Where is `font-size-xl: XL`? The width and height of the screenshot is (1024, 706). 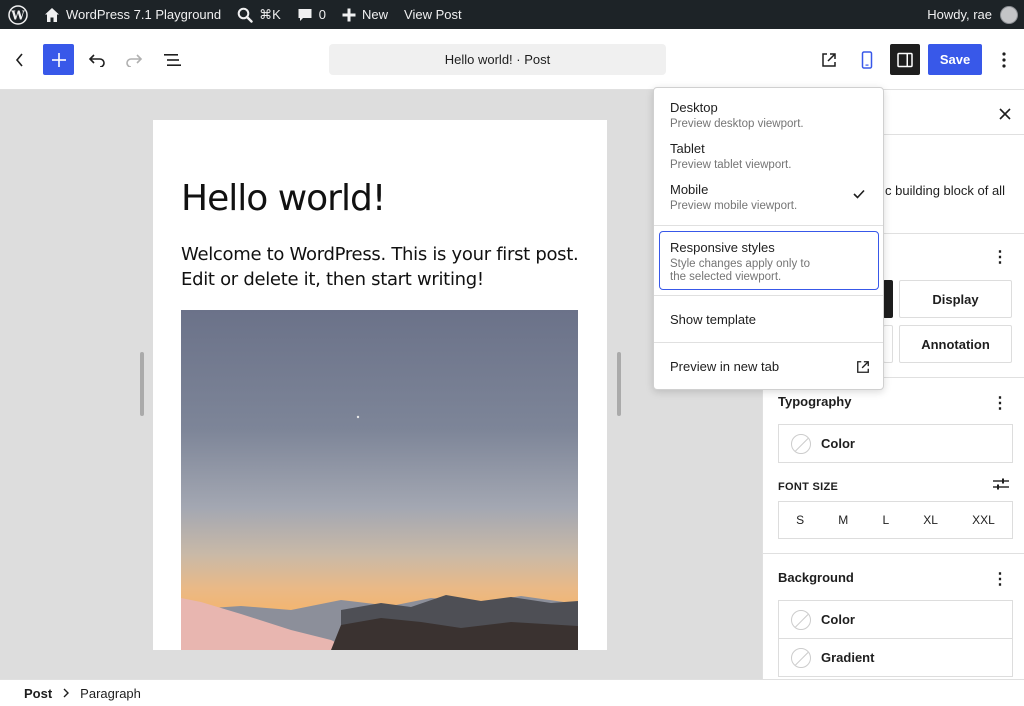 font-size-xl: XL is located at coordinates (930, 520).